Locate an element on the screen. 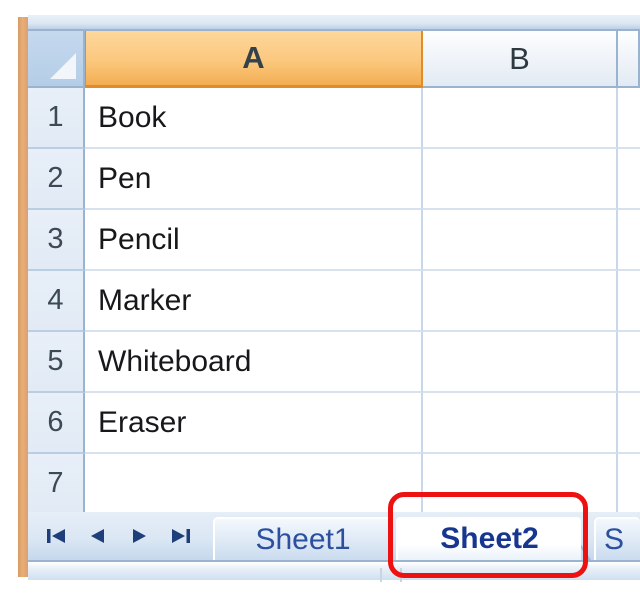 The image size is (640, 607). row-header: 5 is located at coordinates (56, 362).